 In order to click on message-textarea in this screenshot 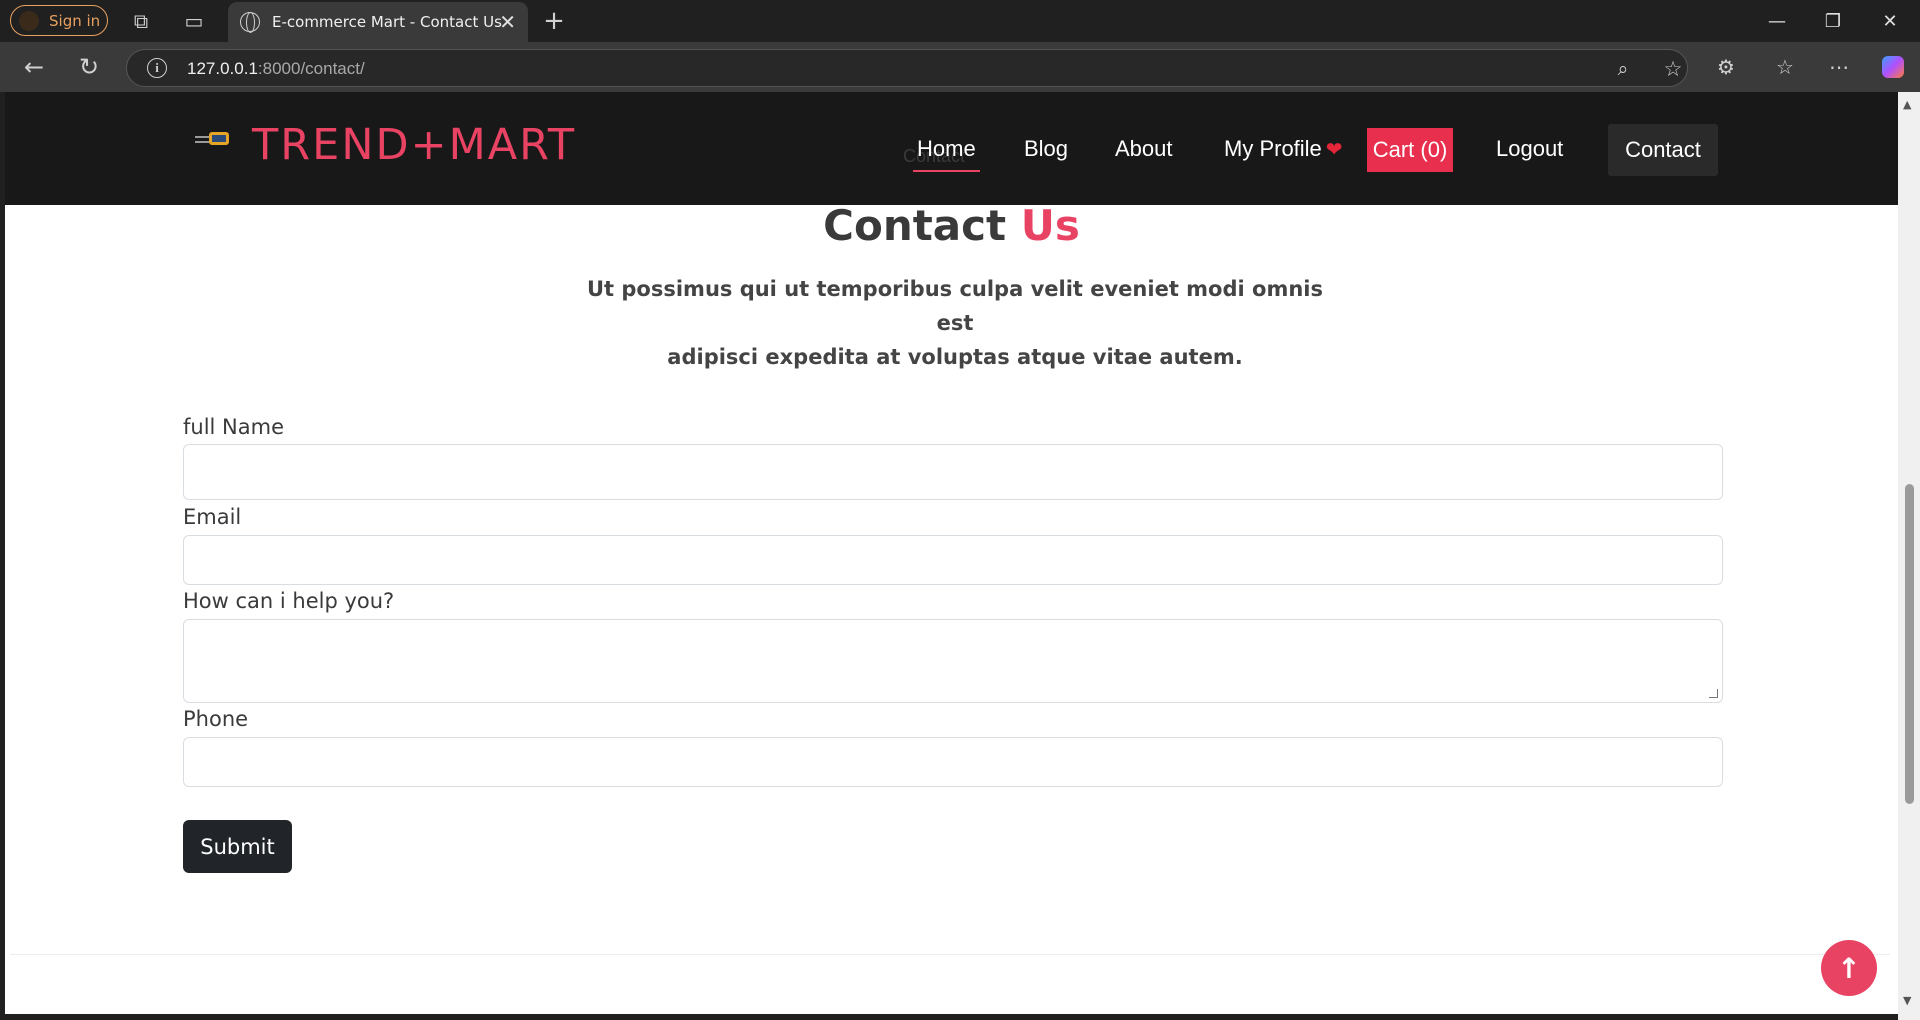, I will do `click(953, 661)`.